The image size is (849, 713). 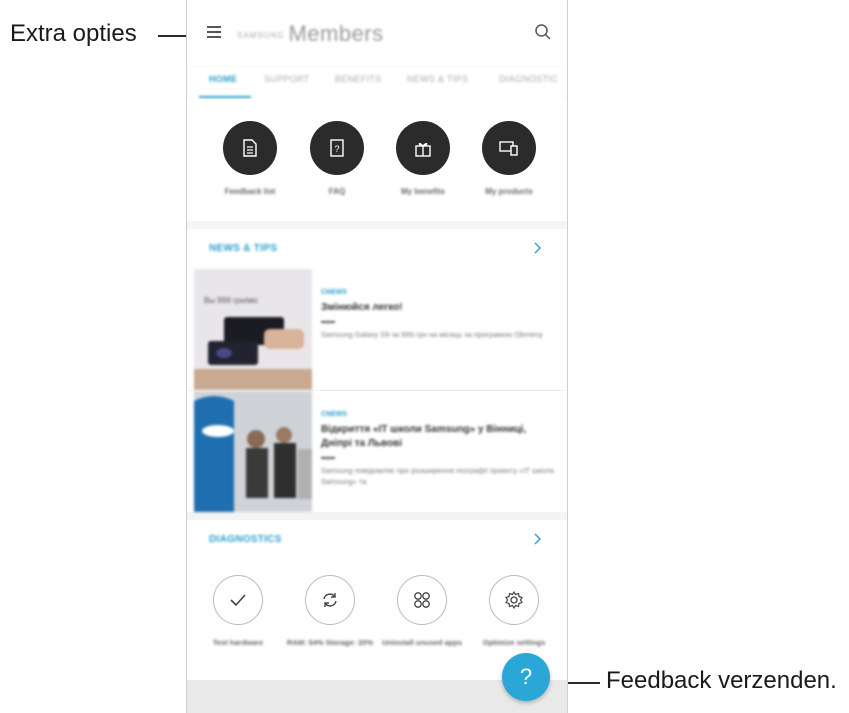 I want to click on diagnostic-memory: RAM: 54% Storage: 20%, so click(x=330, y=611).